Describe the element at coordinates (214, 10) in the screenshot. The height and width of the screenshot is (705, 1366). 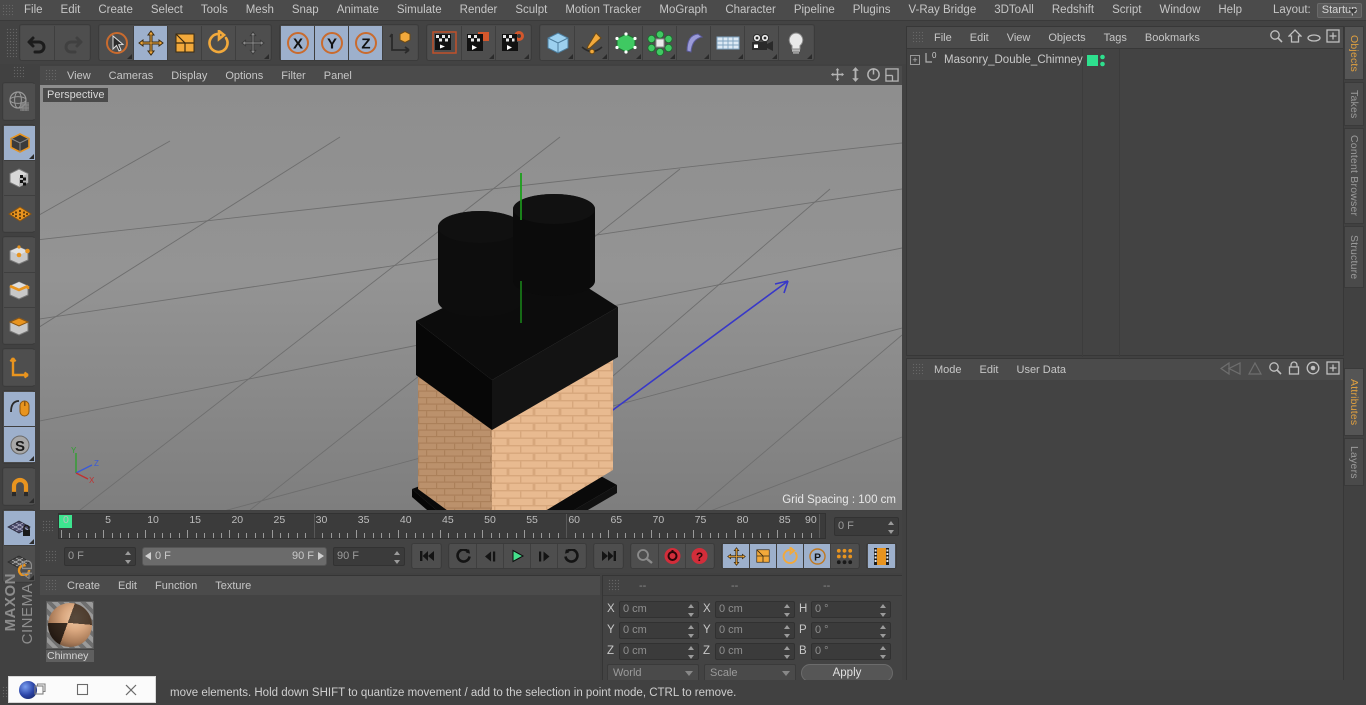
I see `menu-tools: Tools` at that location.